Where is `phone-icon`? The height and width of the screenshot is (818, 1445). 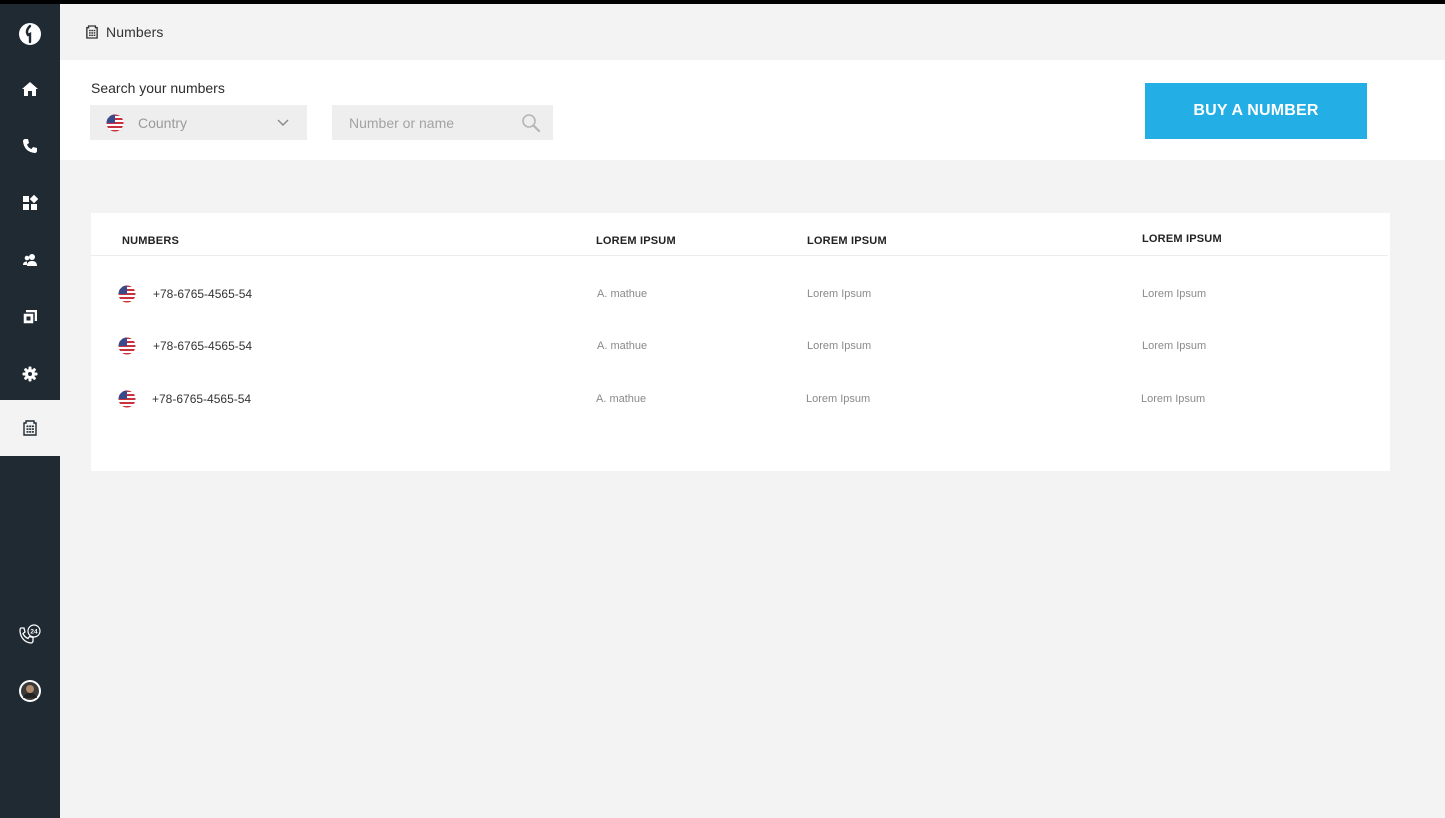
phone-icon is located at coordinates (30, 146).